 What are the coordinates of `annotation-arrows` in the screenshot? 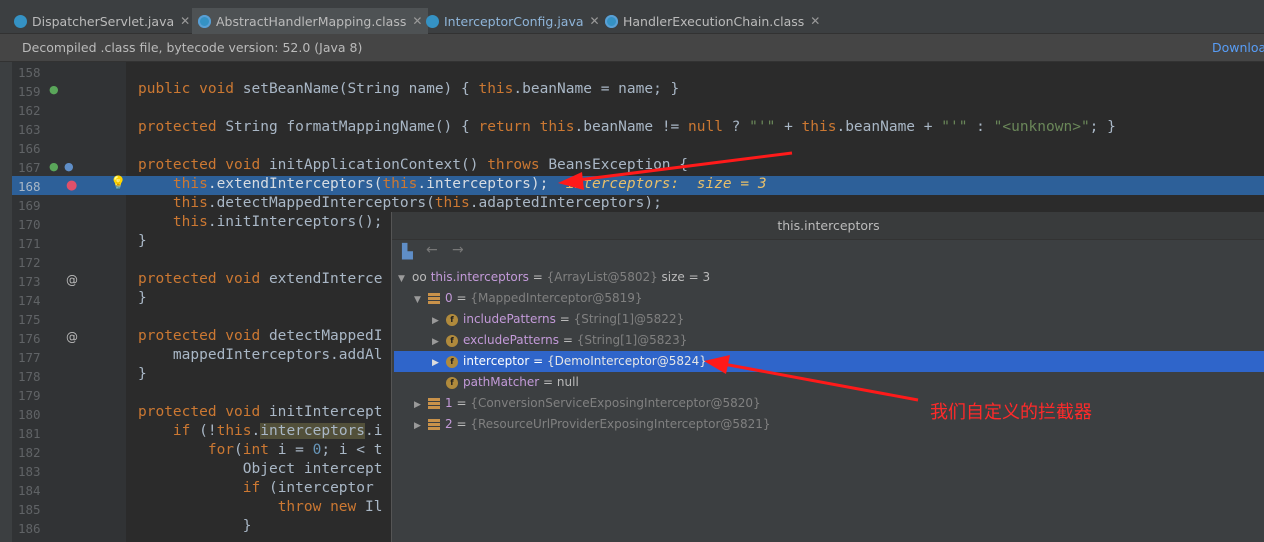 It's located at (738, 276).